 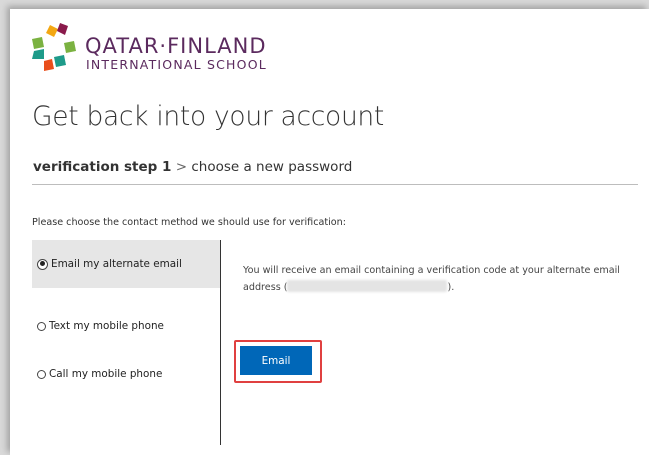 I want to click on school-logo: QATAR·FINLAND INTERNATIONAL SCHOOL, so click(x=180, y=53).